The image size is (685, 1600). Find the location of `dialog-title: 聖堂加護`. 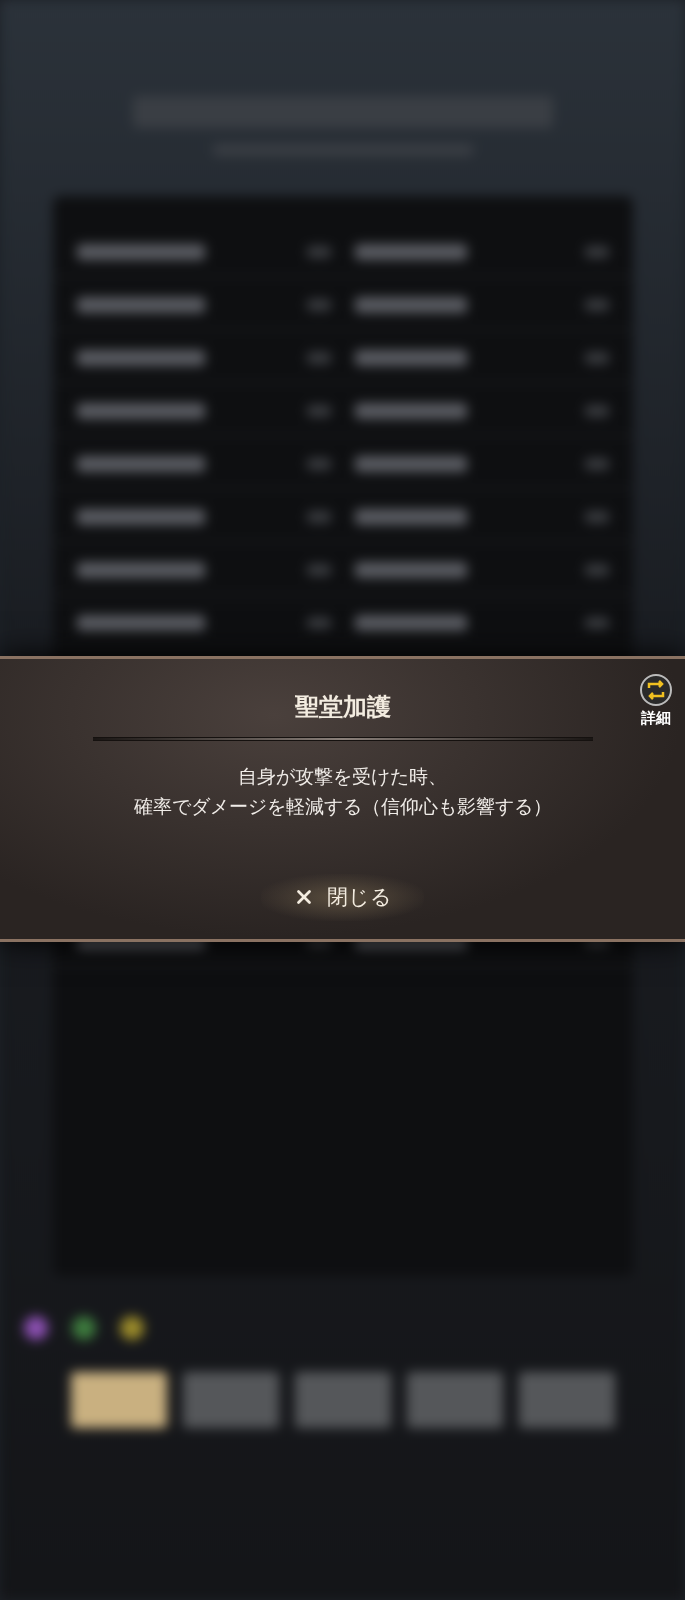

dialog-title: 聖堂加護 is located at coordinates (342, 707).